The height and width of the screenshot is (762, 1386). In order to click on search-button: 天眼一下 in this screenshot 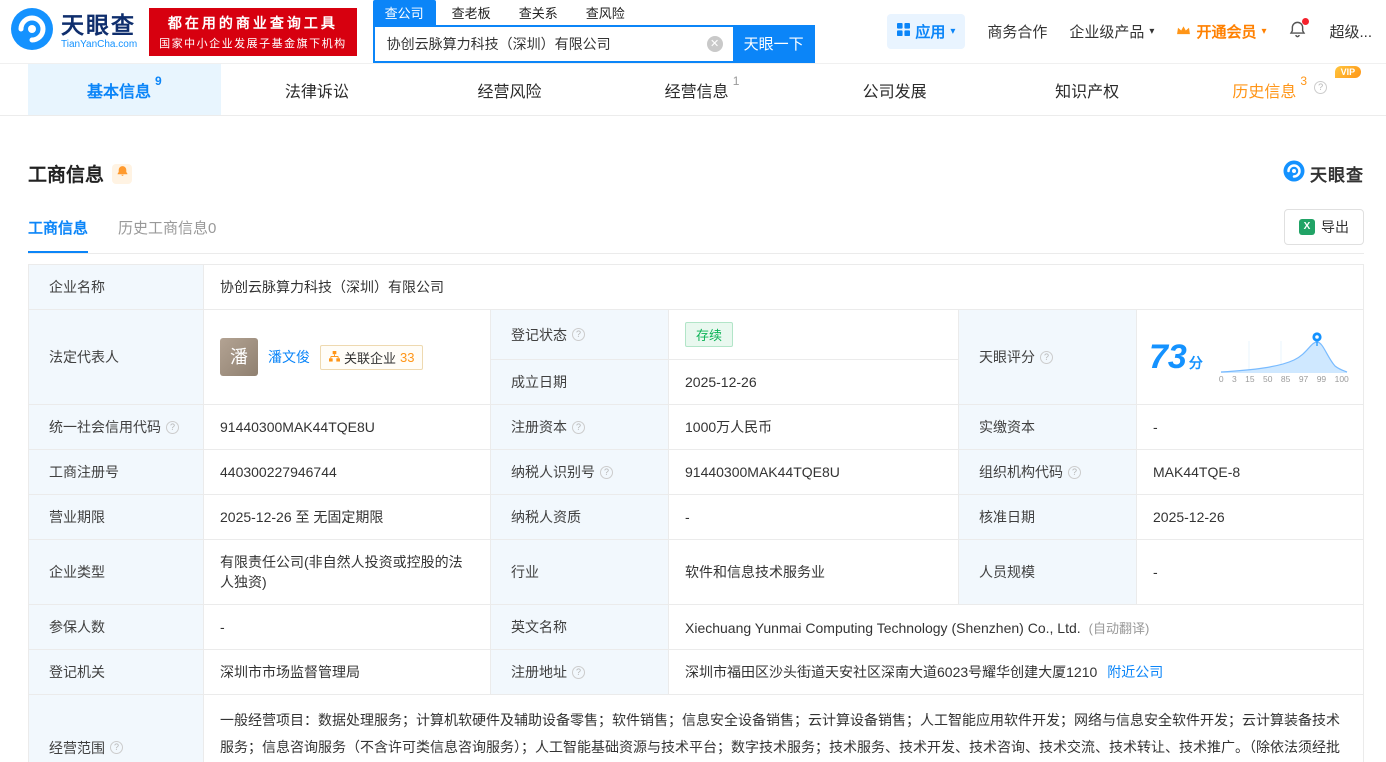, I will do `click(773, 43)`.